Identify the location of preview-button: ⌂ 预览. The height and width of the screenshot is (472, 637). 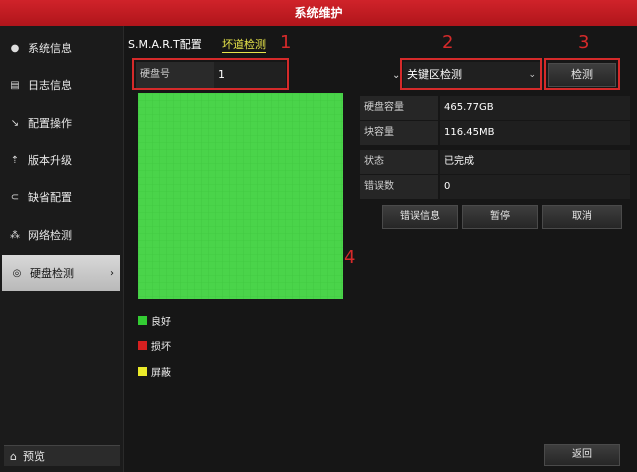
(62, 455).